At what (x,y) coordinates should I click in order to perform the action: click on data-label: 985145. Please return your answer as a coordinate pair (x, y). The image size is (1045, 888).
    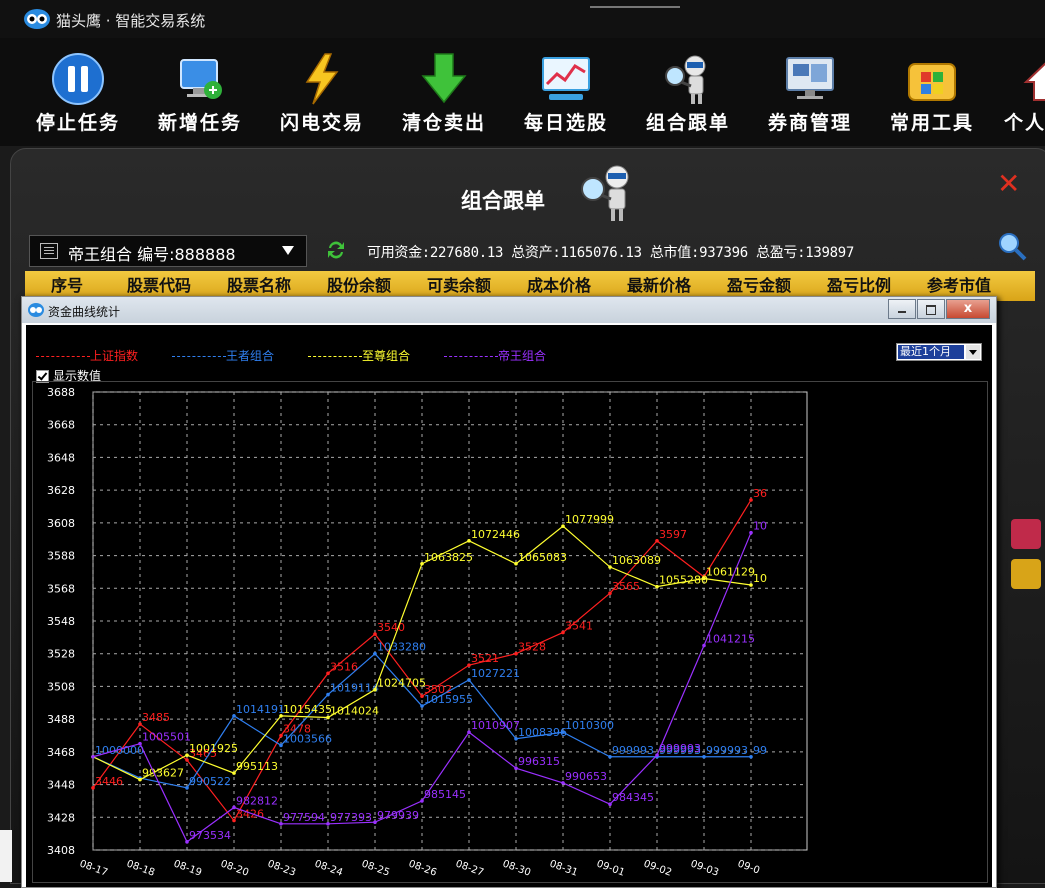
    Looking at the image, I should click on (445, 794).